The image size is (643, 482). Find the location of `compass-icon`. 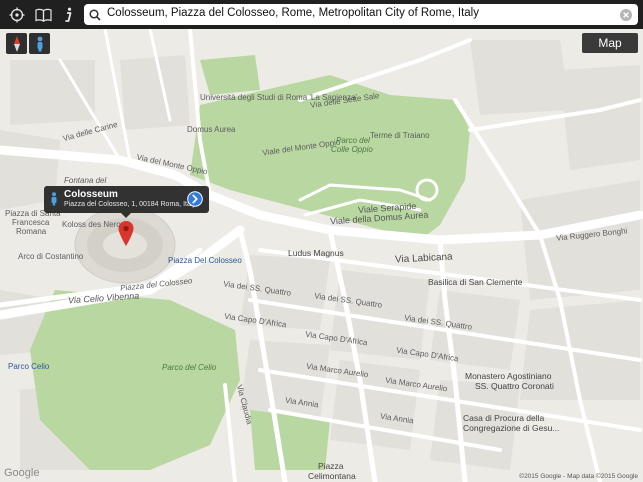

compass-icon is located at coordinates (16, 43).